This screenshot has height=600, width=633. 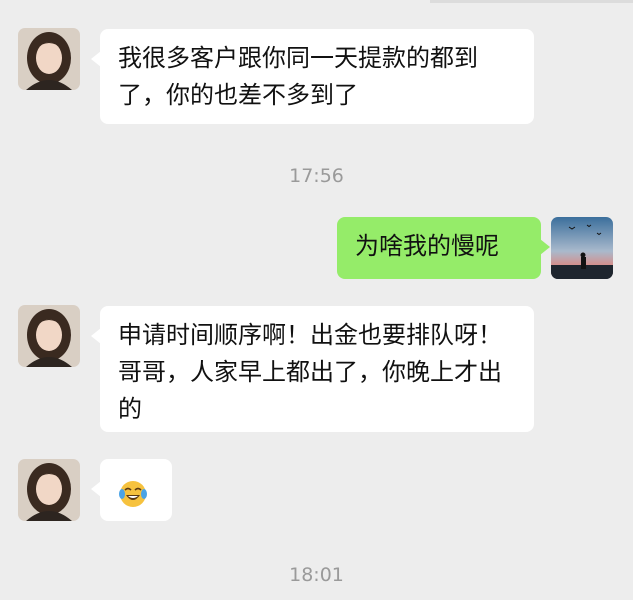 What do you see at coordinates (133, 494) in the screenshot?
I see `laughing-crying-emoji-icon` at bounding box center [133, 494].